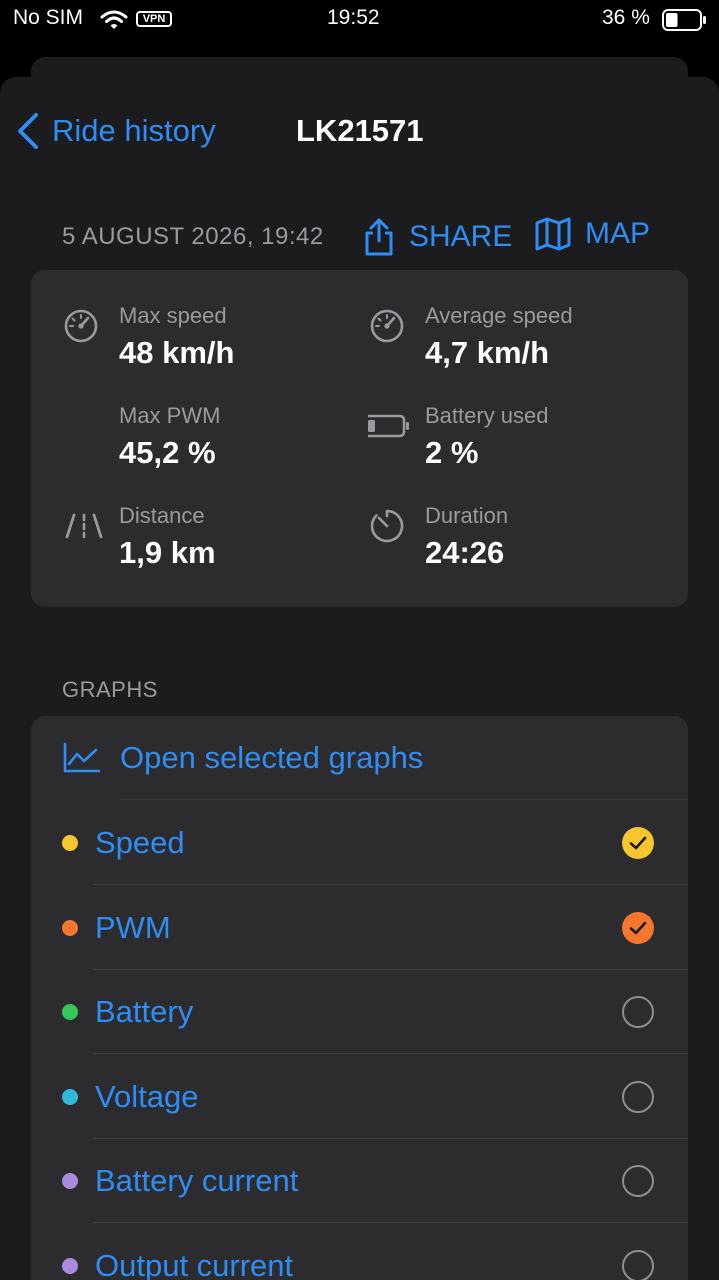 The width and height of the screenshot is (719, 1280). I want to click on vpn-badge: VPN, so click(154, 19).